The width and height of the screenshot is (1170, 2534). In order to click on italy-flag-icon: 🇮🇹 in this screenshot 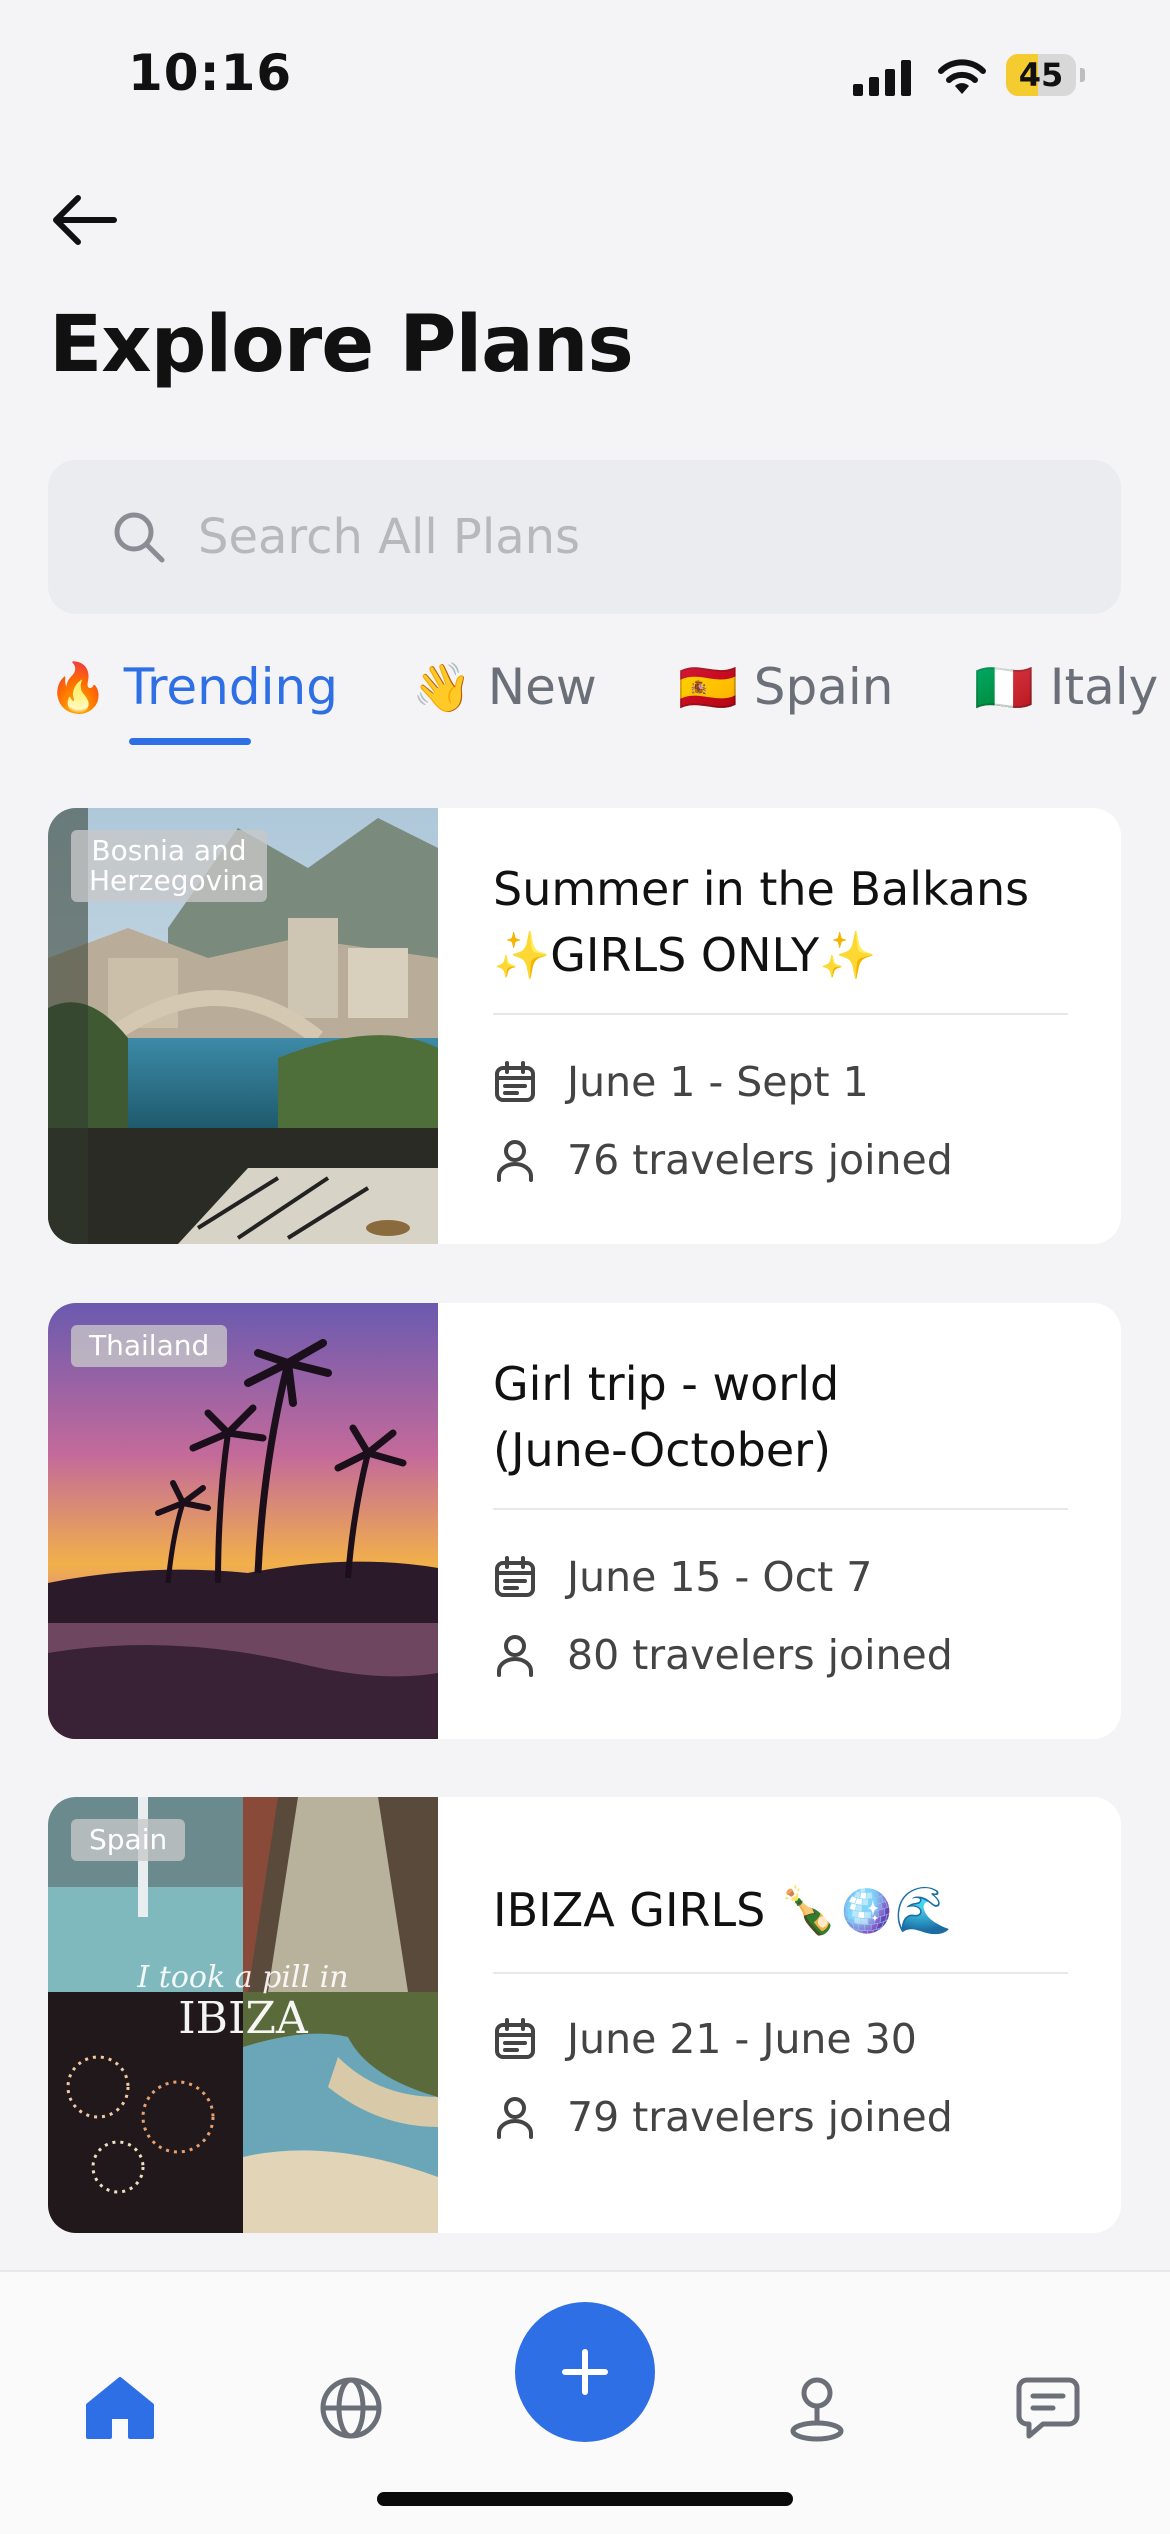, I will do `click(1004, 687)`.